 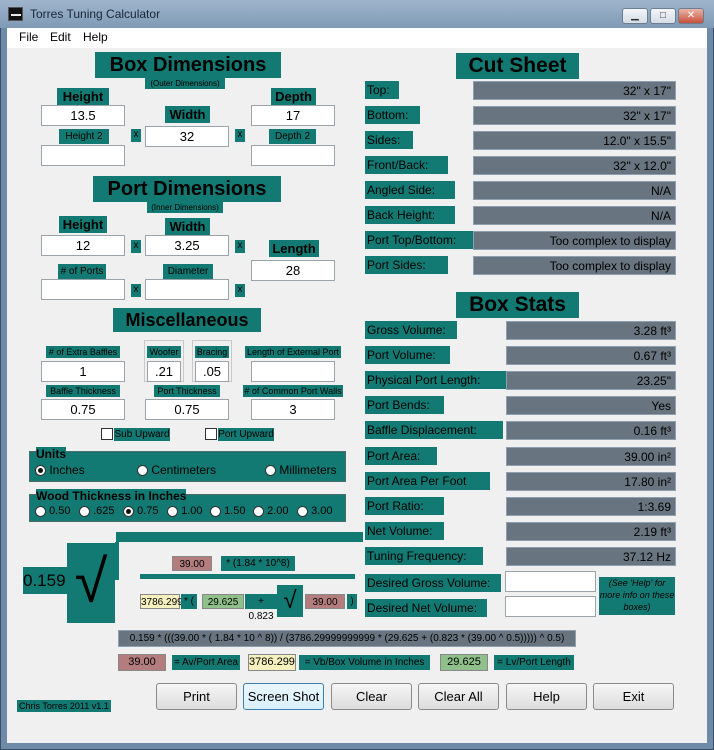 I want to click on depth2-label: Depth 2, so click(x=292, y=136).